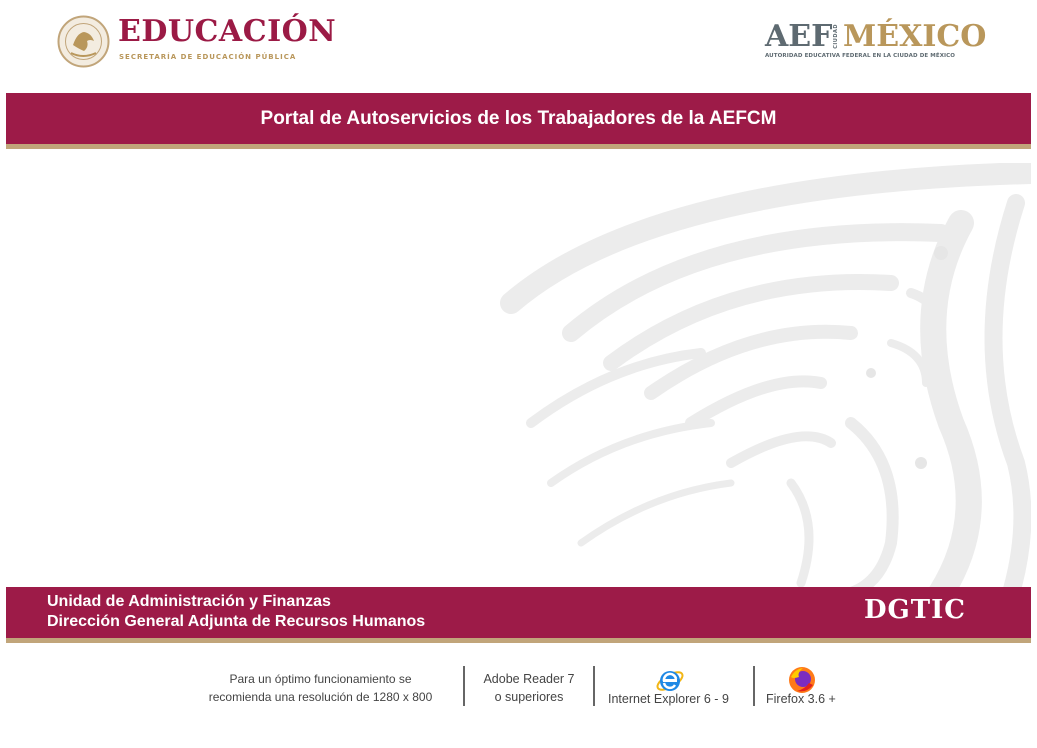 The image size is (1037, 748). Describe the element at coordinates (836, 36) in the screenshot. I see `aef-logo-ciudad: CIUDAD` at that location.